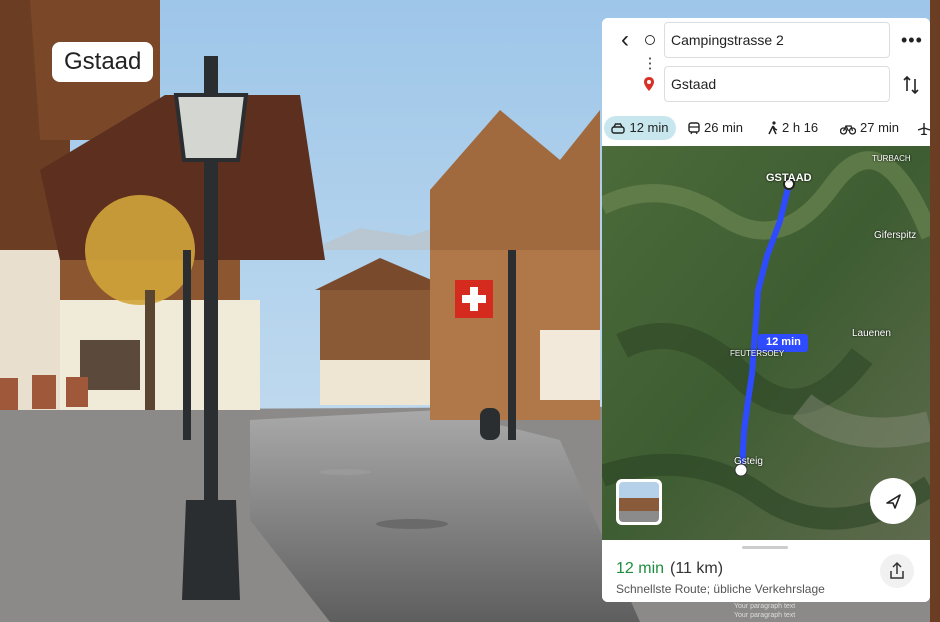 Image resolution: width=940 pixels, height=622 pixels. Describe the element at coordinates (724, 127) in the screenshot. I see `mode-transit-label: 26 min` at that location.